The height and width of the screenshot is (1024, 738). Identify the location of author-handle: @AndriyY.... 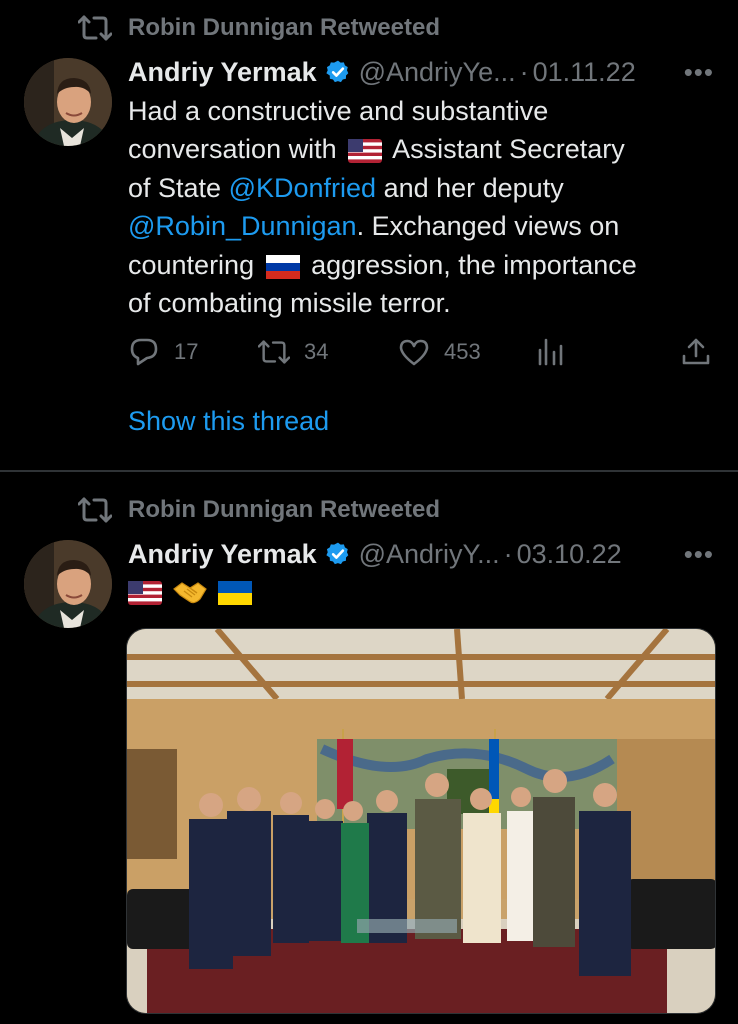
(429, 554).